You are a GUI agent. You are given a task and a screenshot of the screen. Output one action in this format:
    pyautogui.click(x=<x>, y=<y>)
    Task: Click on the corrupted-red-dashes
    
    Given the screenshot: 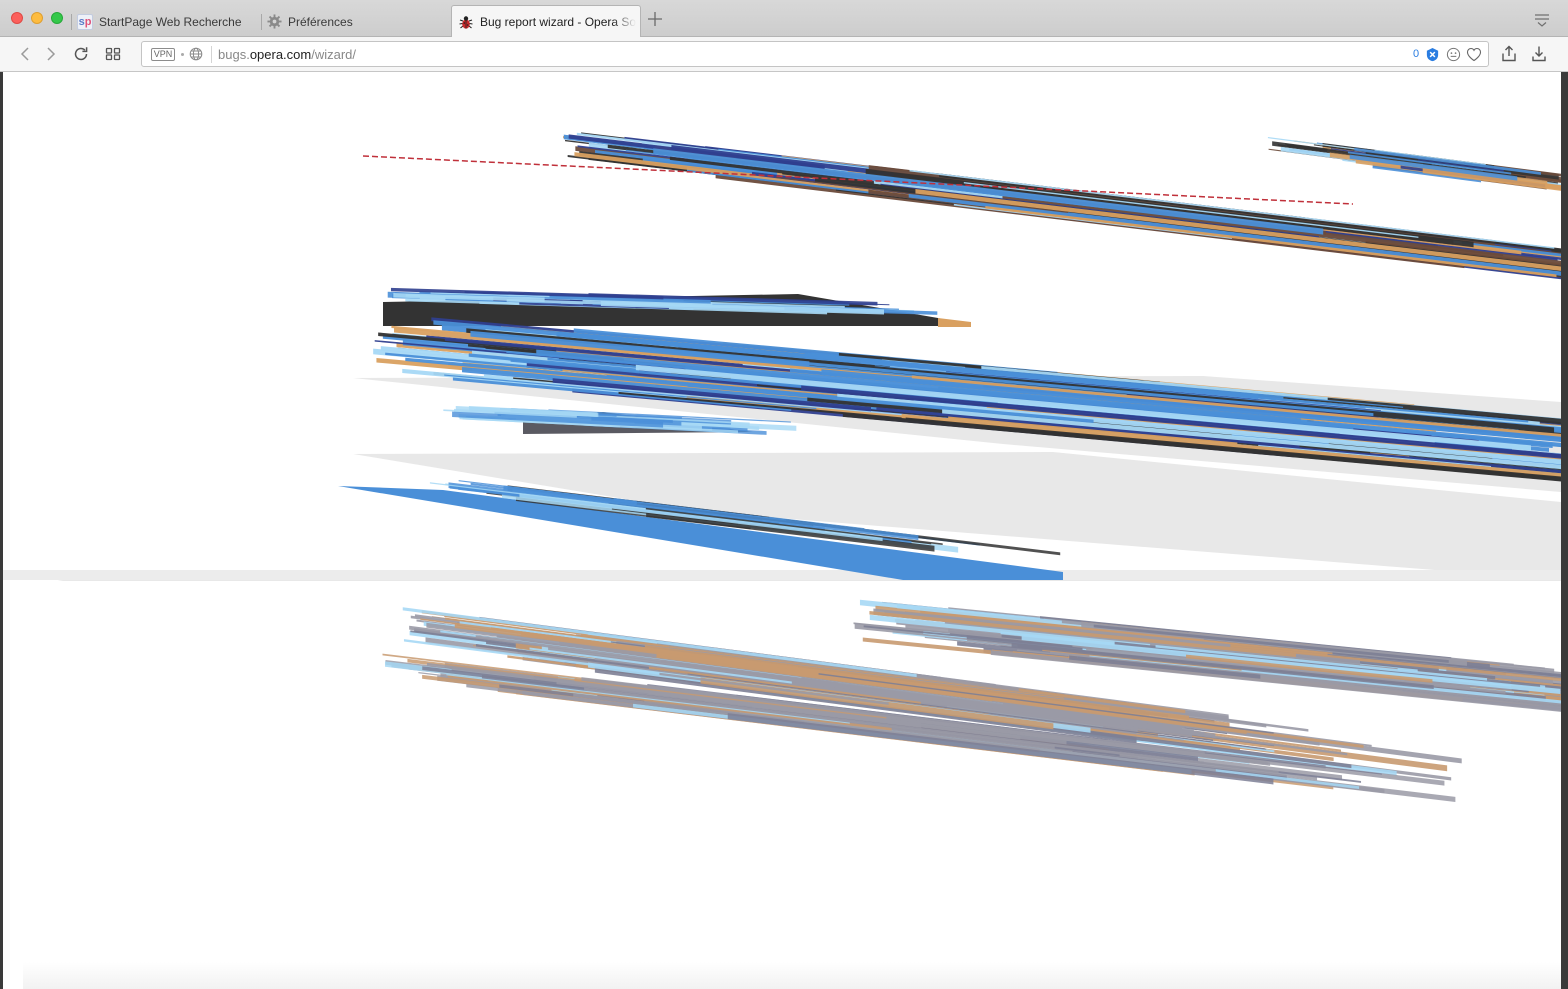 What is the action you would take?
    pyautogui.click(x=858, y=180)
    